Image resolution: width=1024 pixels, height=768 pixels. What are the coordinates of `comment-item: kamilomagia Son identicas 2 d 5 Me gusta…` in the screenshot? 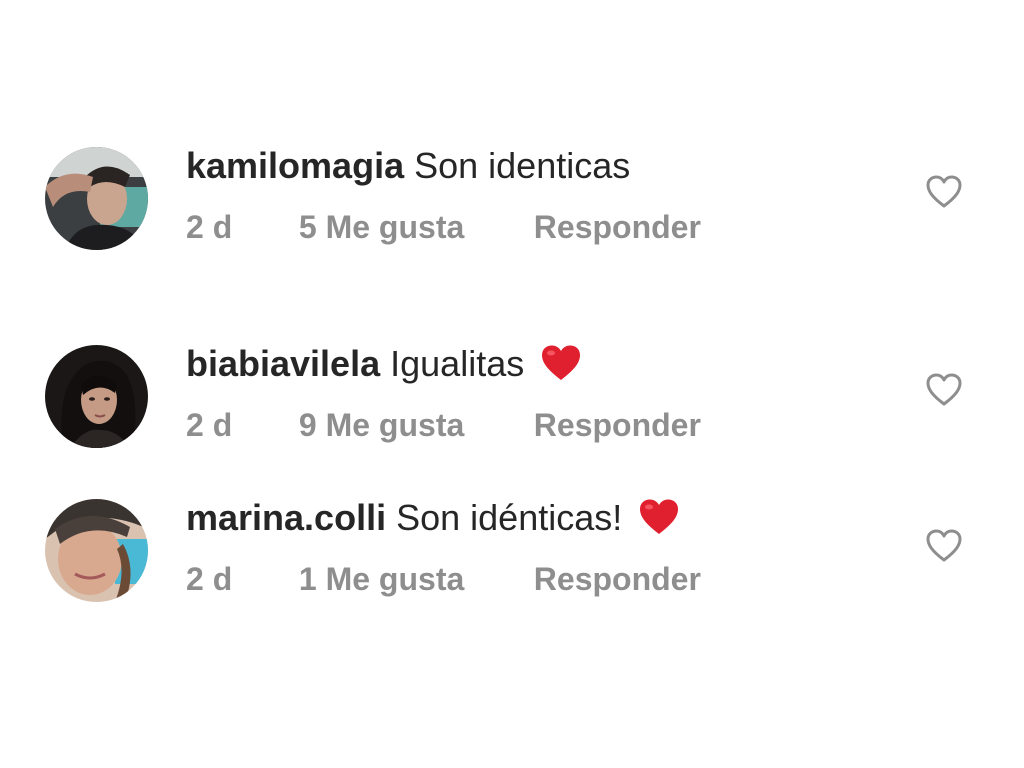 It's located at (512, 200).